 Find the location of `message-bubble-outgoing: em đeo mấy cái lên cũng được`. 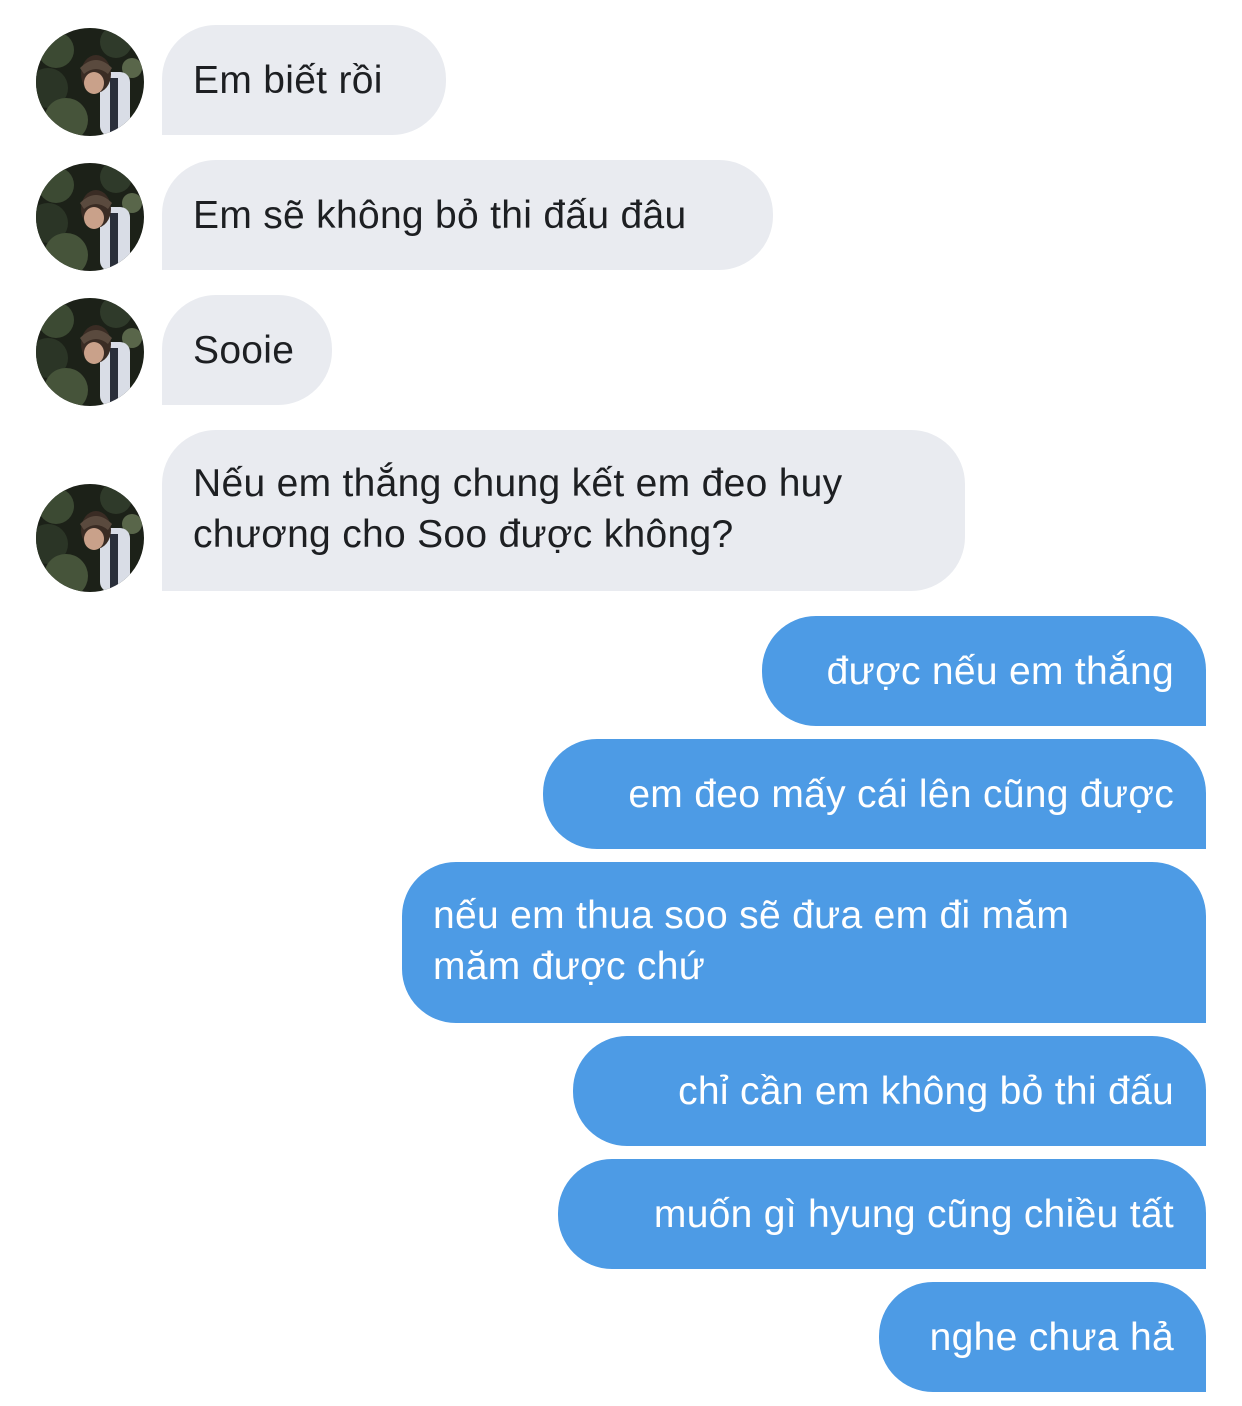

message-bubble-outgoing: em đeo mấy cái lên cũng được is located at coordinates (874, 794).